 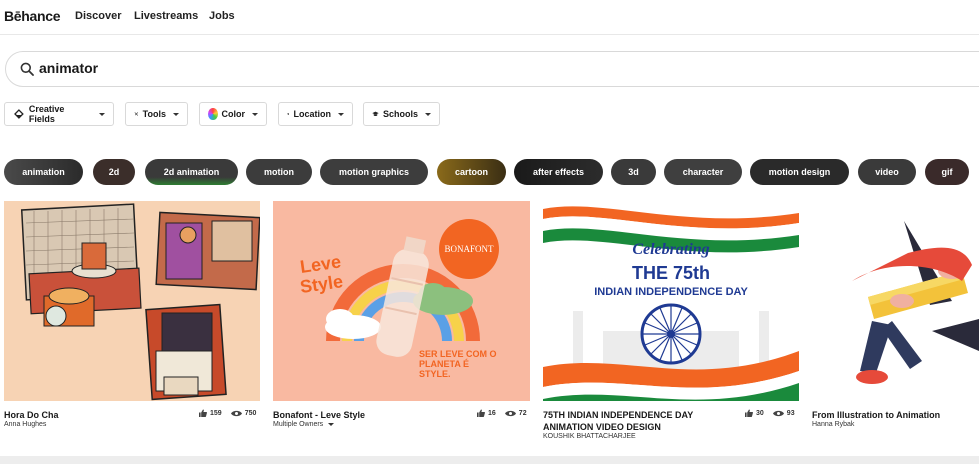 I want to click on tag-after-effects: after effects, so click(x=558, y=172).